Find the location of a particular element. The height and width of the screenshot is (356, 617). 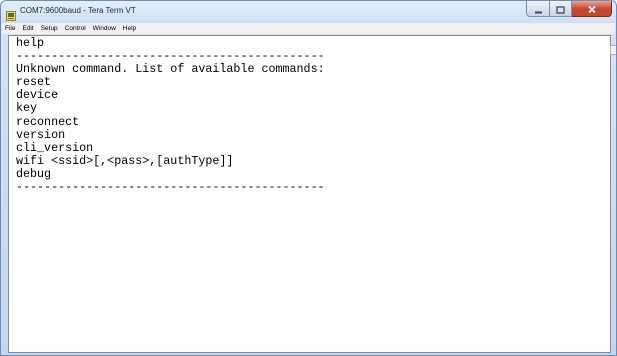

window-title: COM7:9600baud - Tera Term VT is located at coordinates (78, 10).